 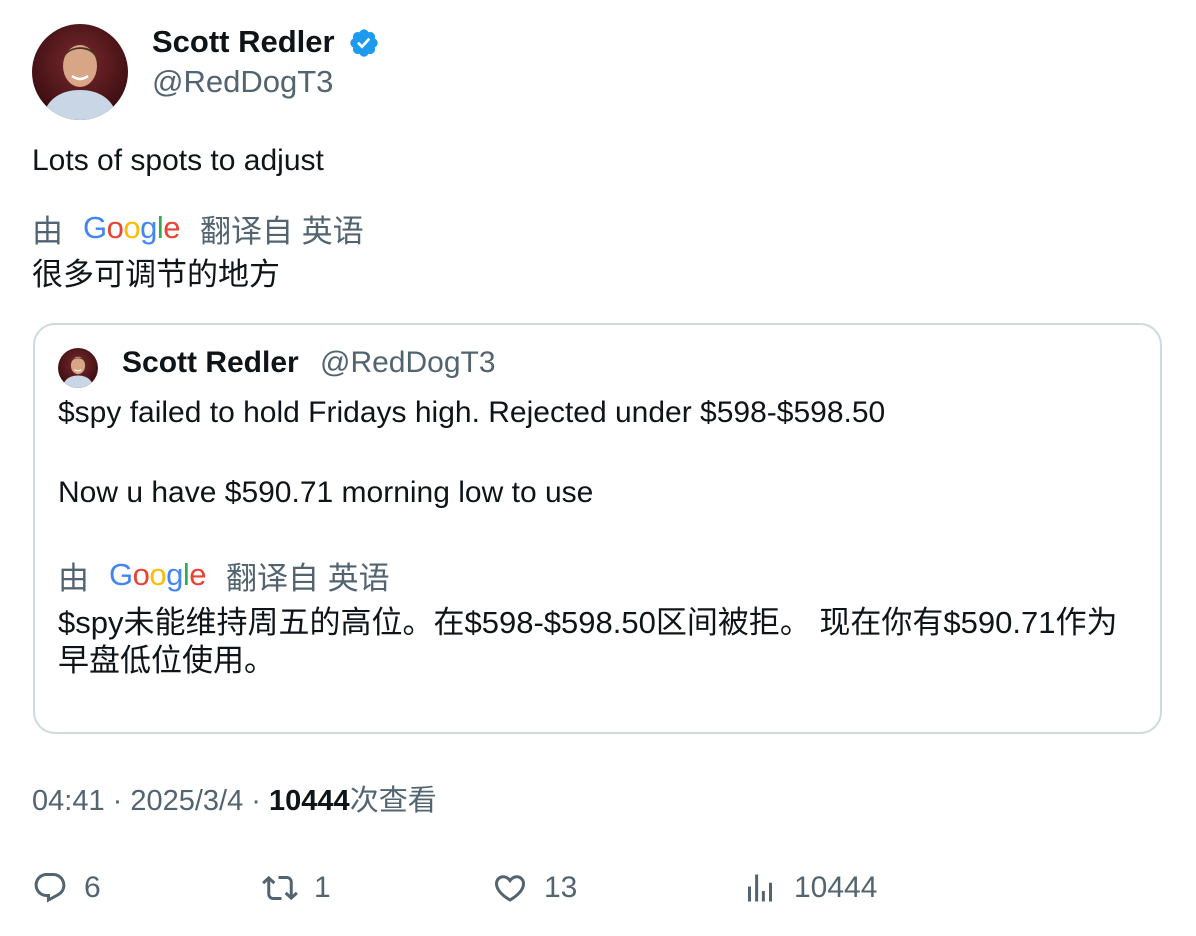 What do you see at coordinates (80, 72) in the screenshot?
I see `avatar` at bounding box center [80, 72].